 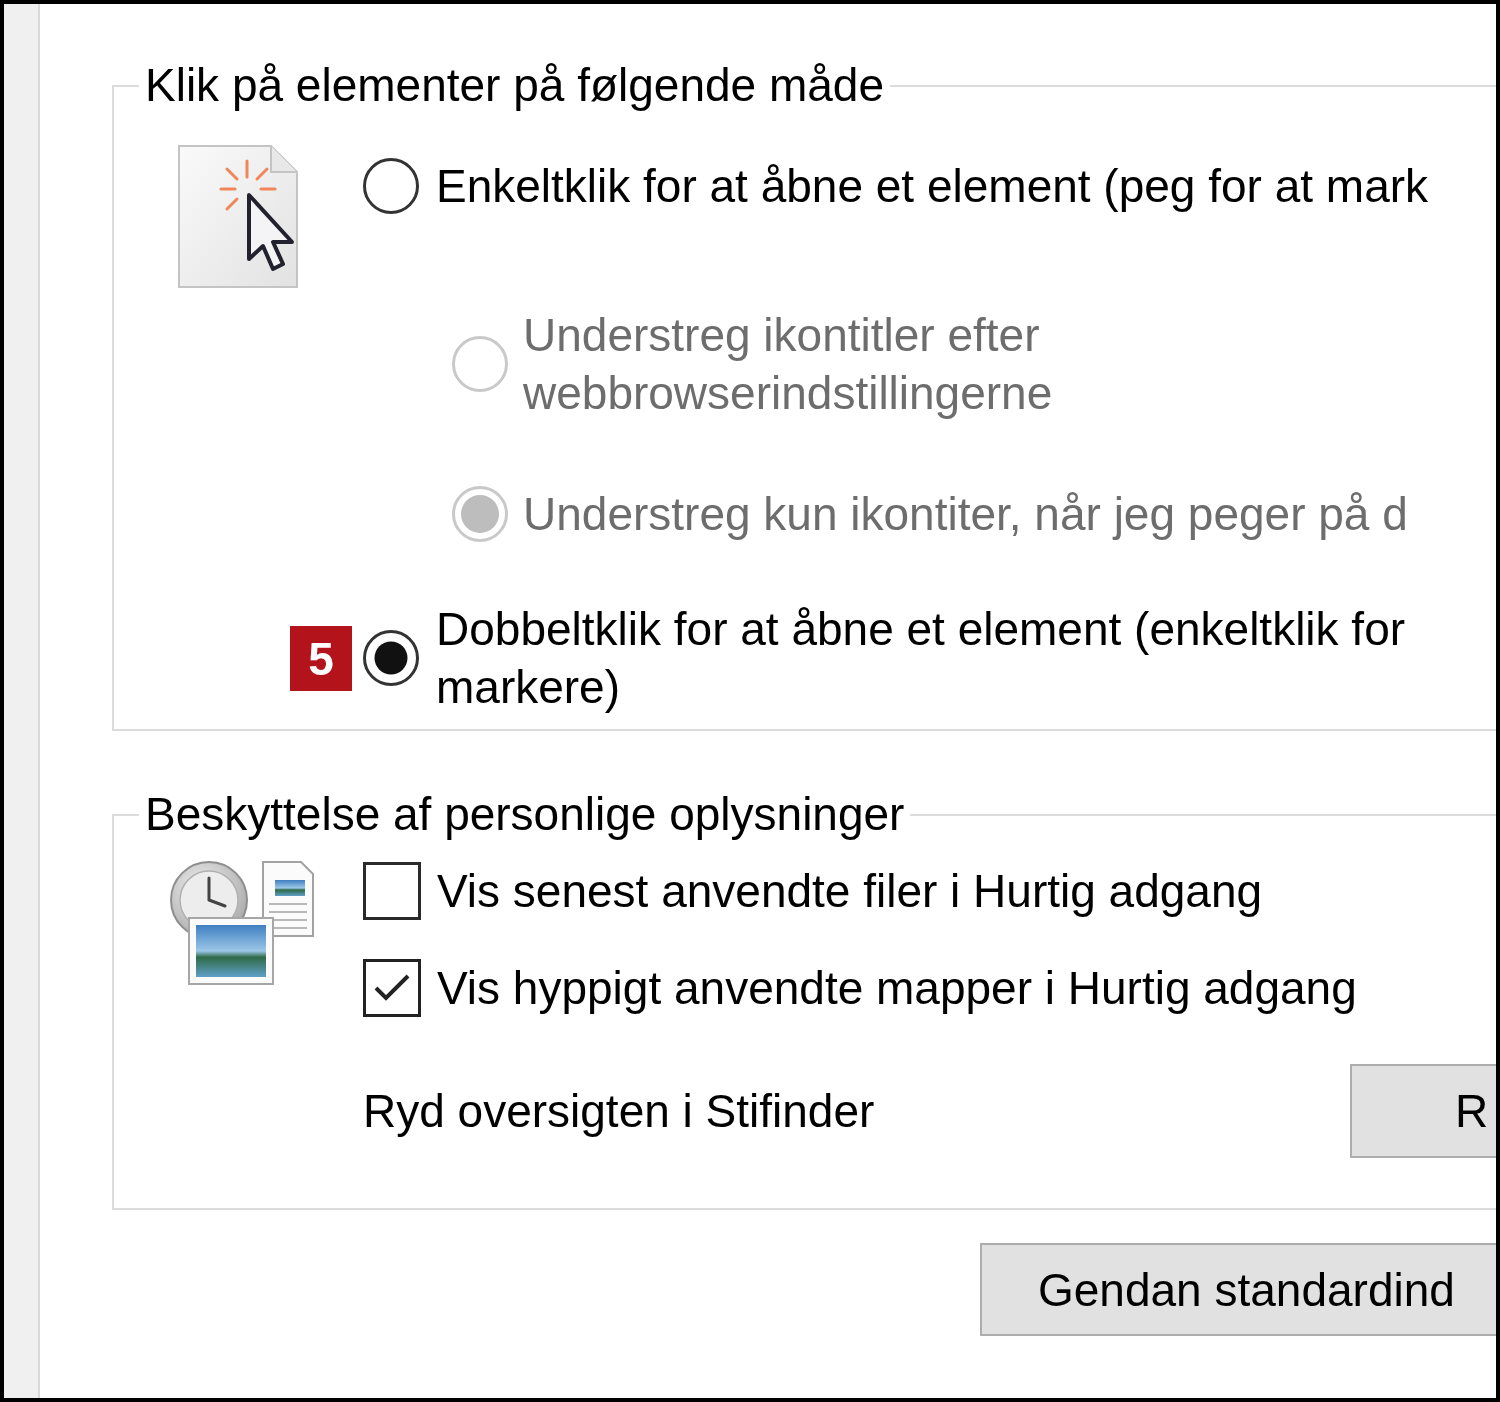 What do you see at coordinates (897, 988) in the screenshot?
I see `checkbox-label: Vis hyppigt anvendte mapper i Hurtig adgang` at bounding box center [897, 988].